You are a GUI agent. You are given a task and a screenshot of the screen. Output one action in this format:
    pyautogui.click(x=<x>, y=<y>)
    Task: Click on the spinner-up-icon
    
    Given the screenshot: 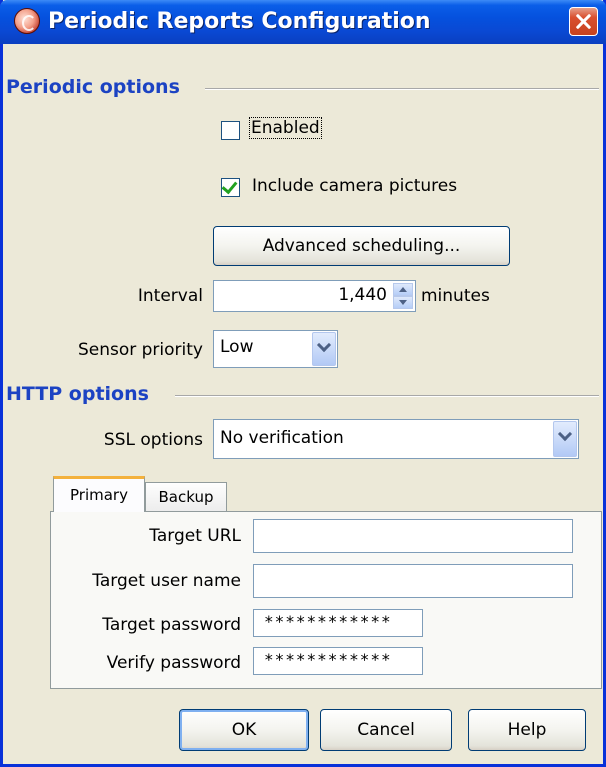 What is the action you would take?
    pyautogui.click(x=403, y=289)
    